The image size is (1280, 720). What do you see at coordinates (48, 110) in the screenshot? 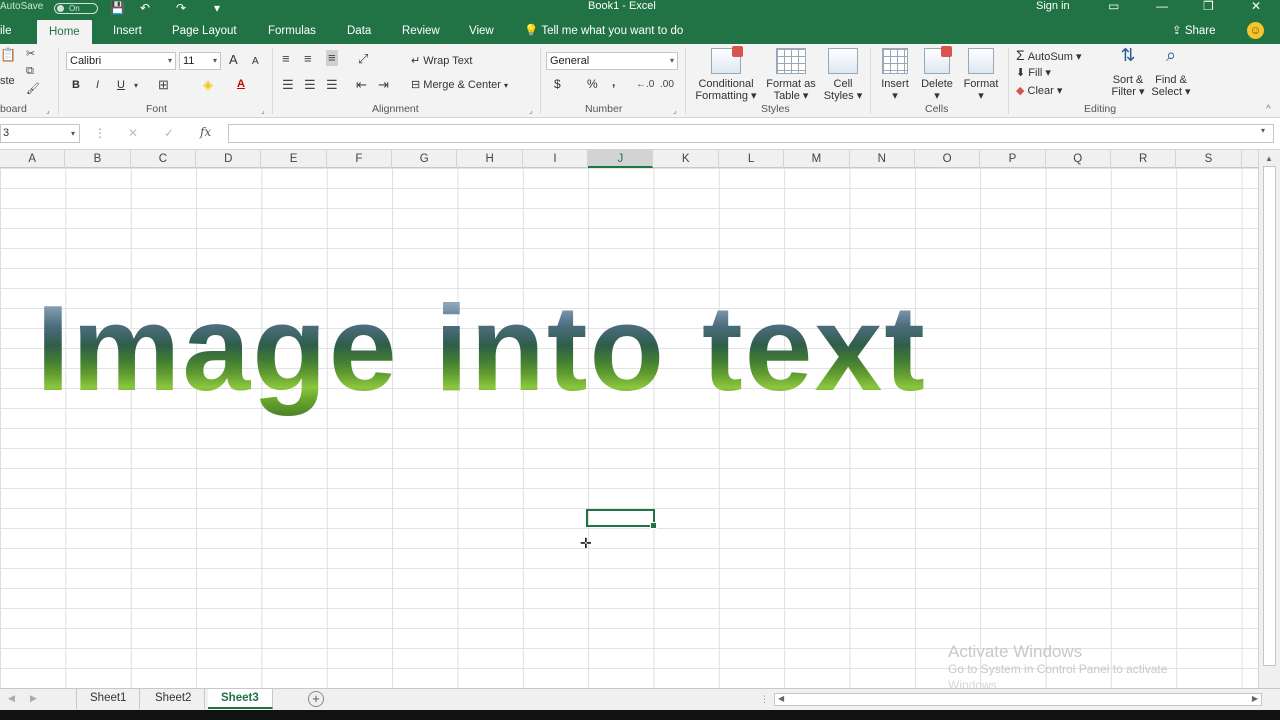
I see `clipboard-launcher-icon: ⌟` at bounding box center [48, 110].